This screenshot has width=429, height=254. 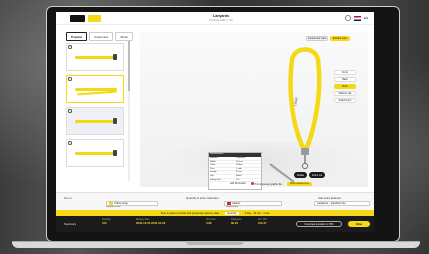 I want to click on extra-features-select: Carabiner - standard clip, so click(x=342, y=203).